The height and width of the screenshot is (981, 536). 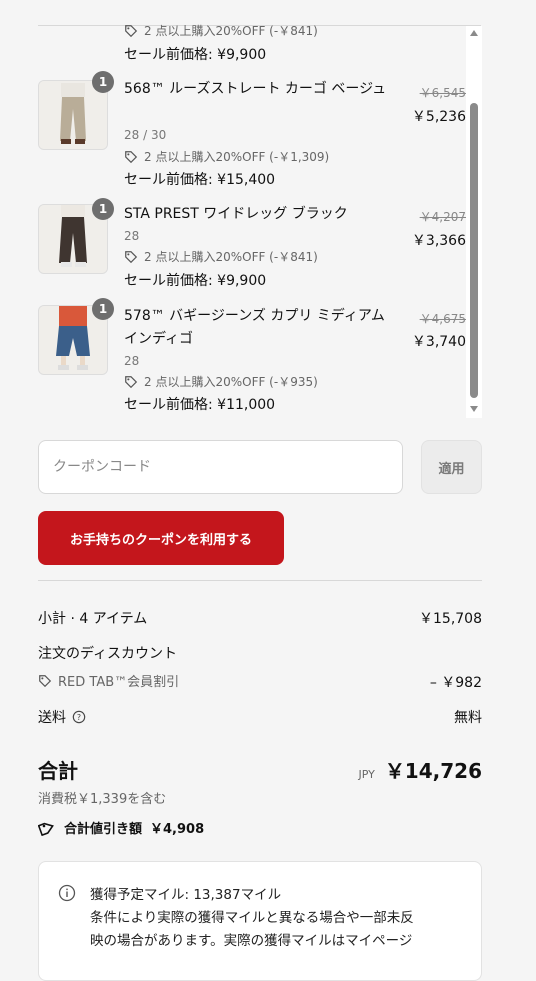 I want to click on apply-coupon-button: 適用, so click(x=451, y=467).